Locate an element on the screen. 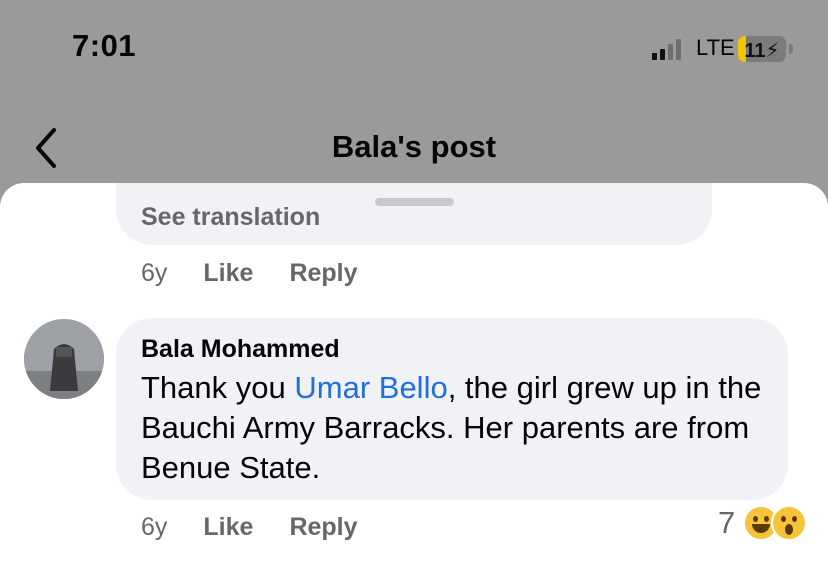 This screenshot has height=583, width=828. mention-link: Umar Bello is located at coordinates (370, 387).